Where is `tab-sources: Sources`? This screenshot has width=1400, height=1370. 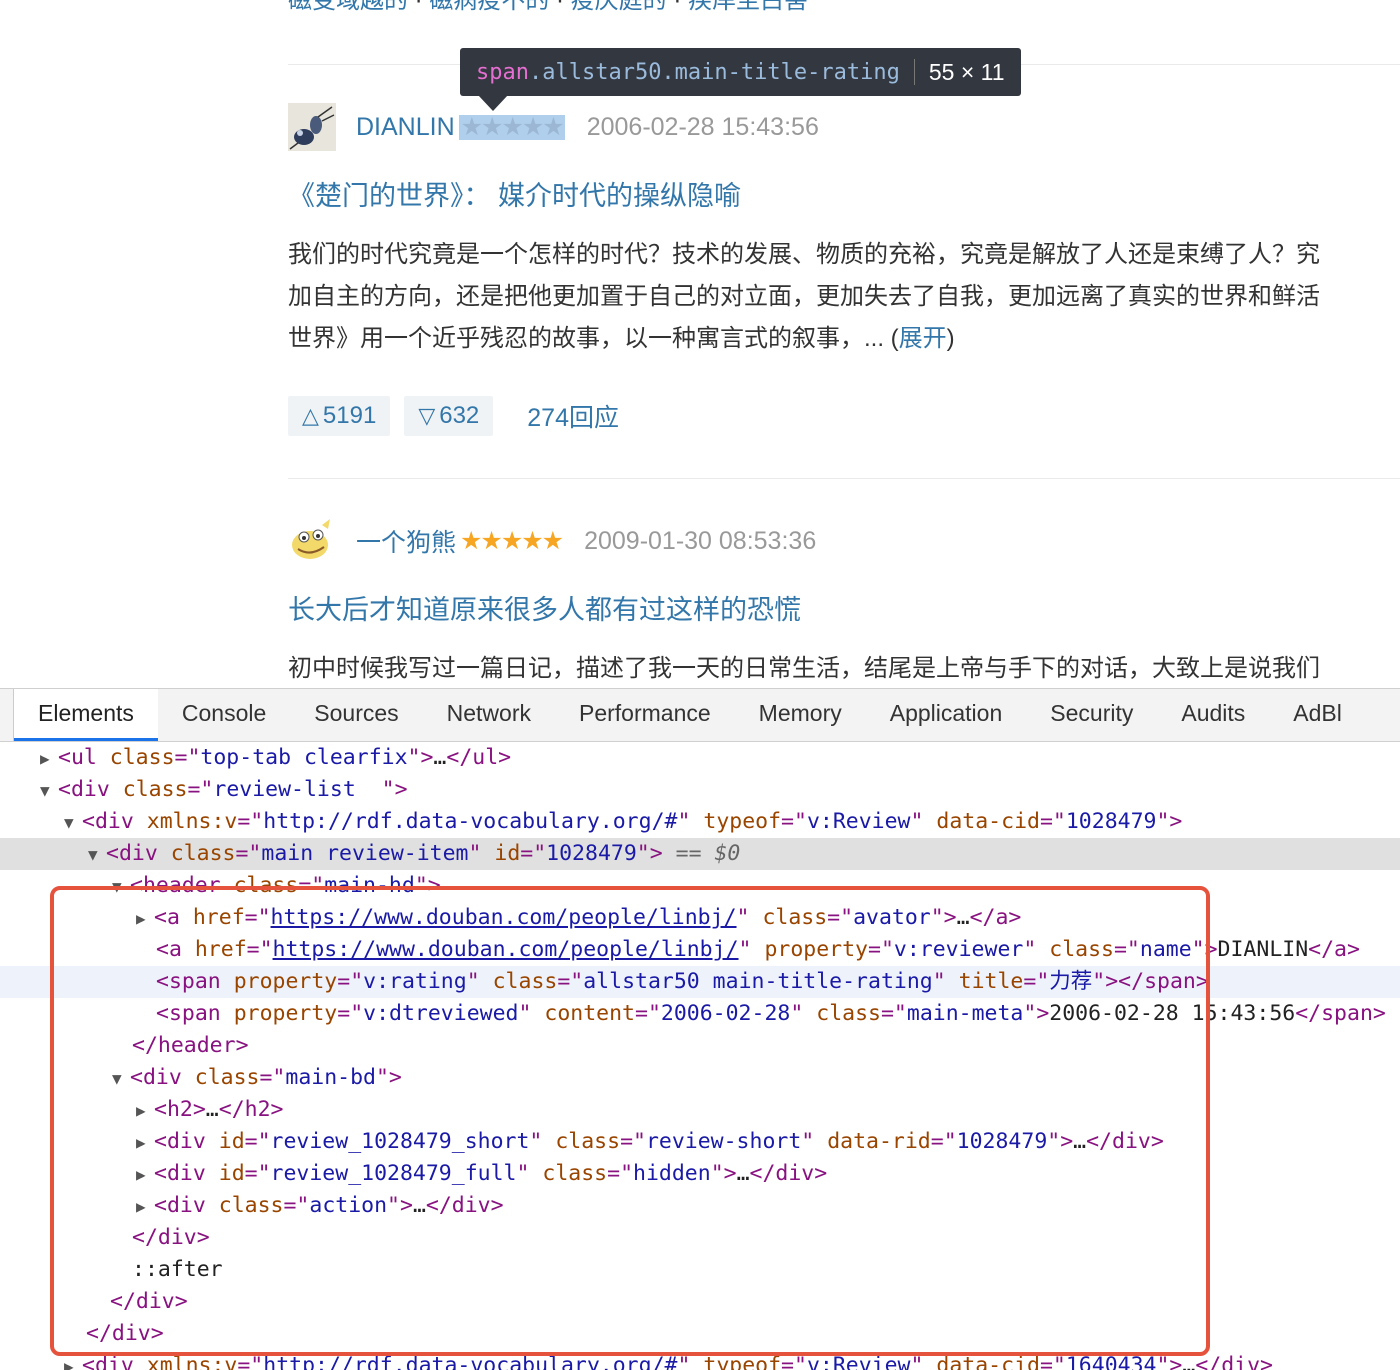 tab-sources: Sources is located at coordinates (356, 715).